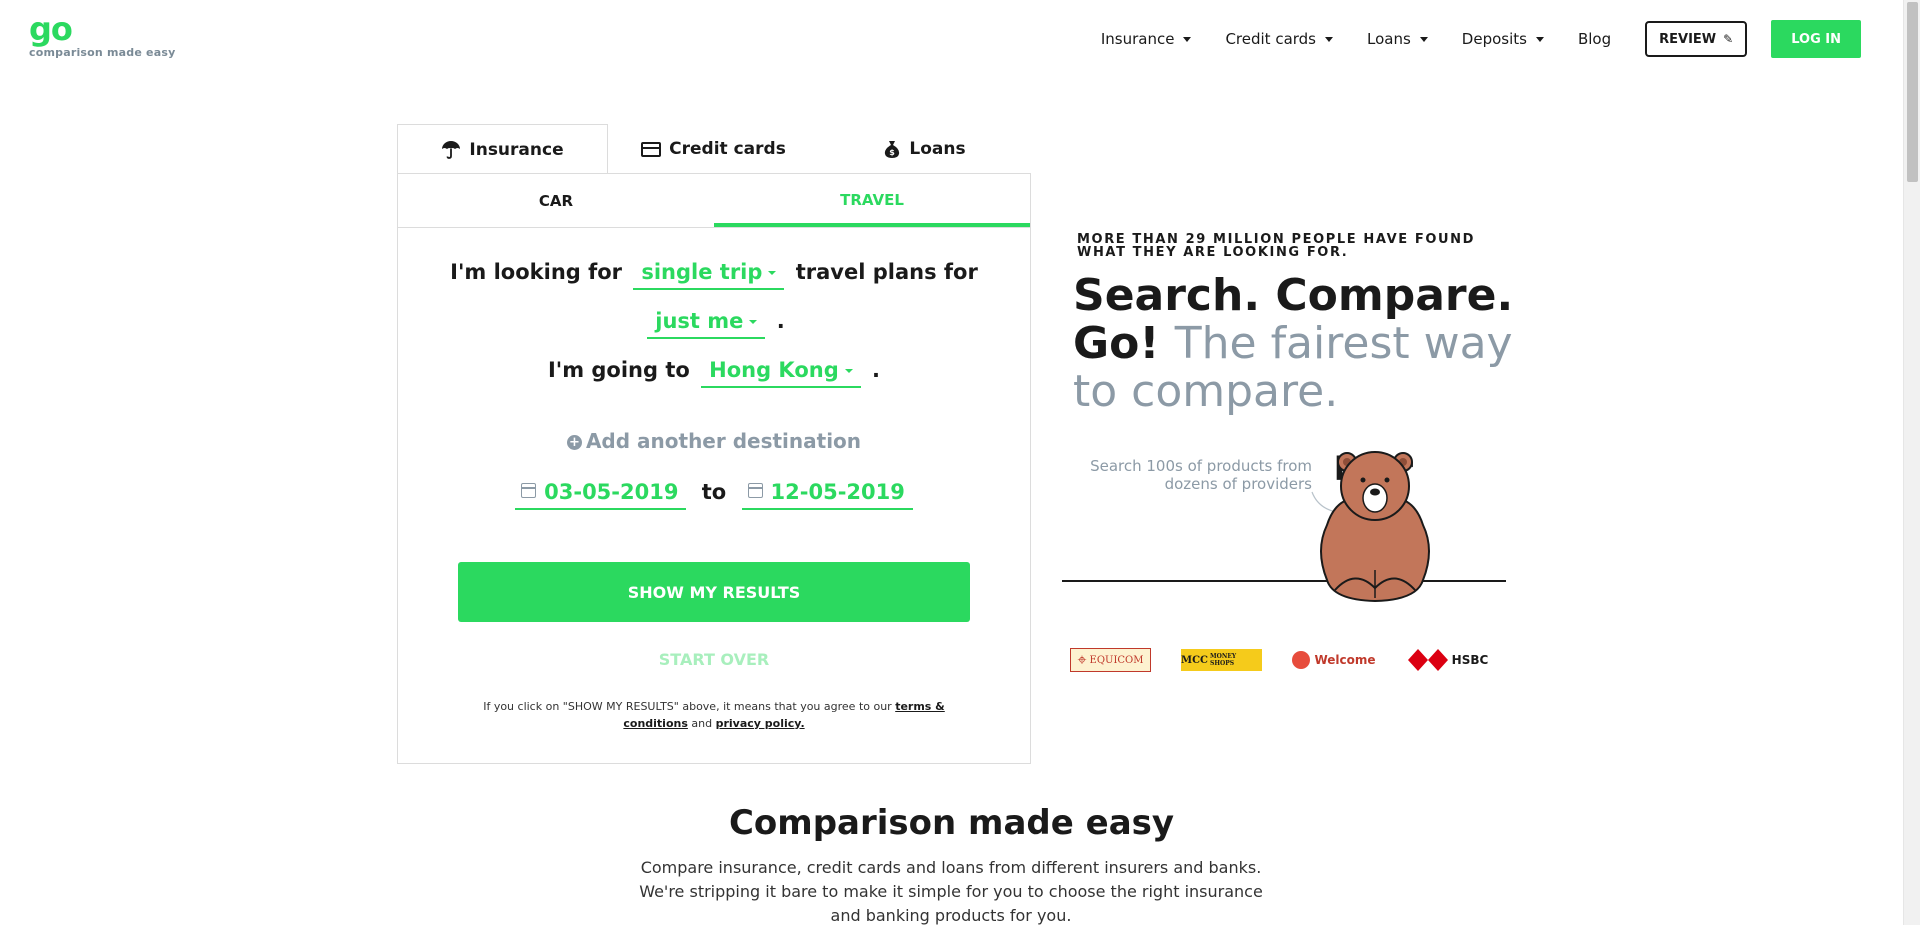 The height and width of the screenshot is (925, 1920). What do you see at coordinates (781, 373) in the screenshot?
I see `destination-dropdown: Hong Kong` at bounding box center [781, 373].